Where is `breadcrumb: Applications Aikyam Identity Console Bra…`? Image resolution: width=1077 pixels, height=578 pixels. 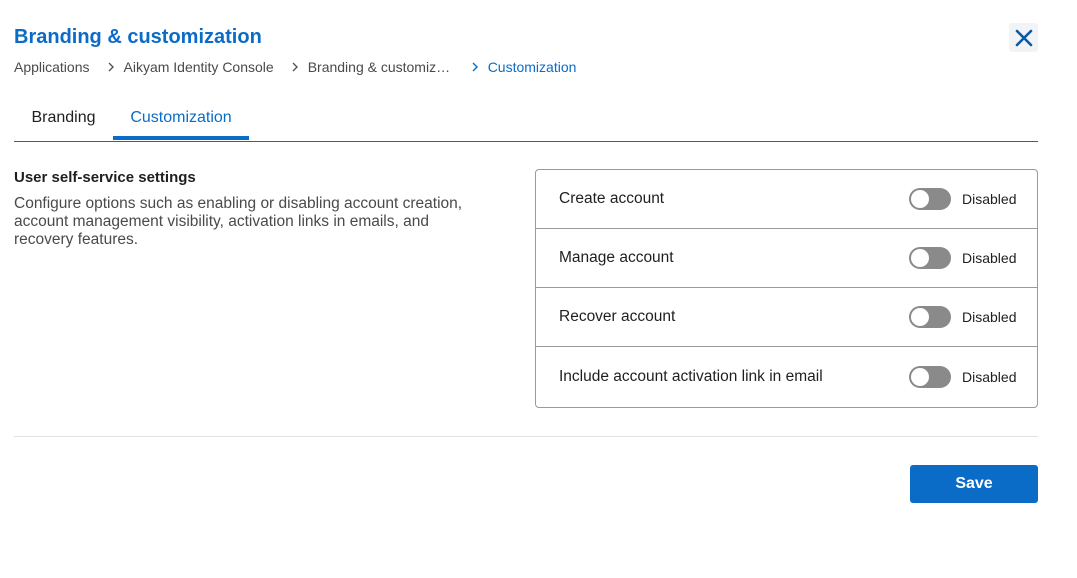
breadcrumb: Applications Aikyam Identity Console Bra… is located at coordinates (295, 67).